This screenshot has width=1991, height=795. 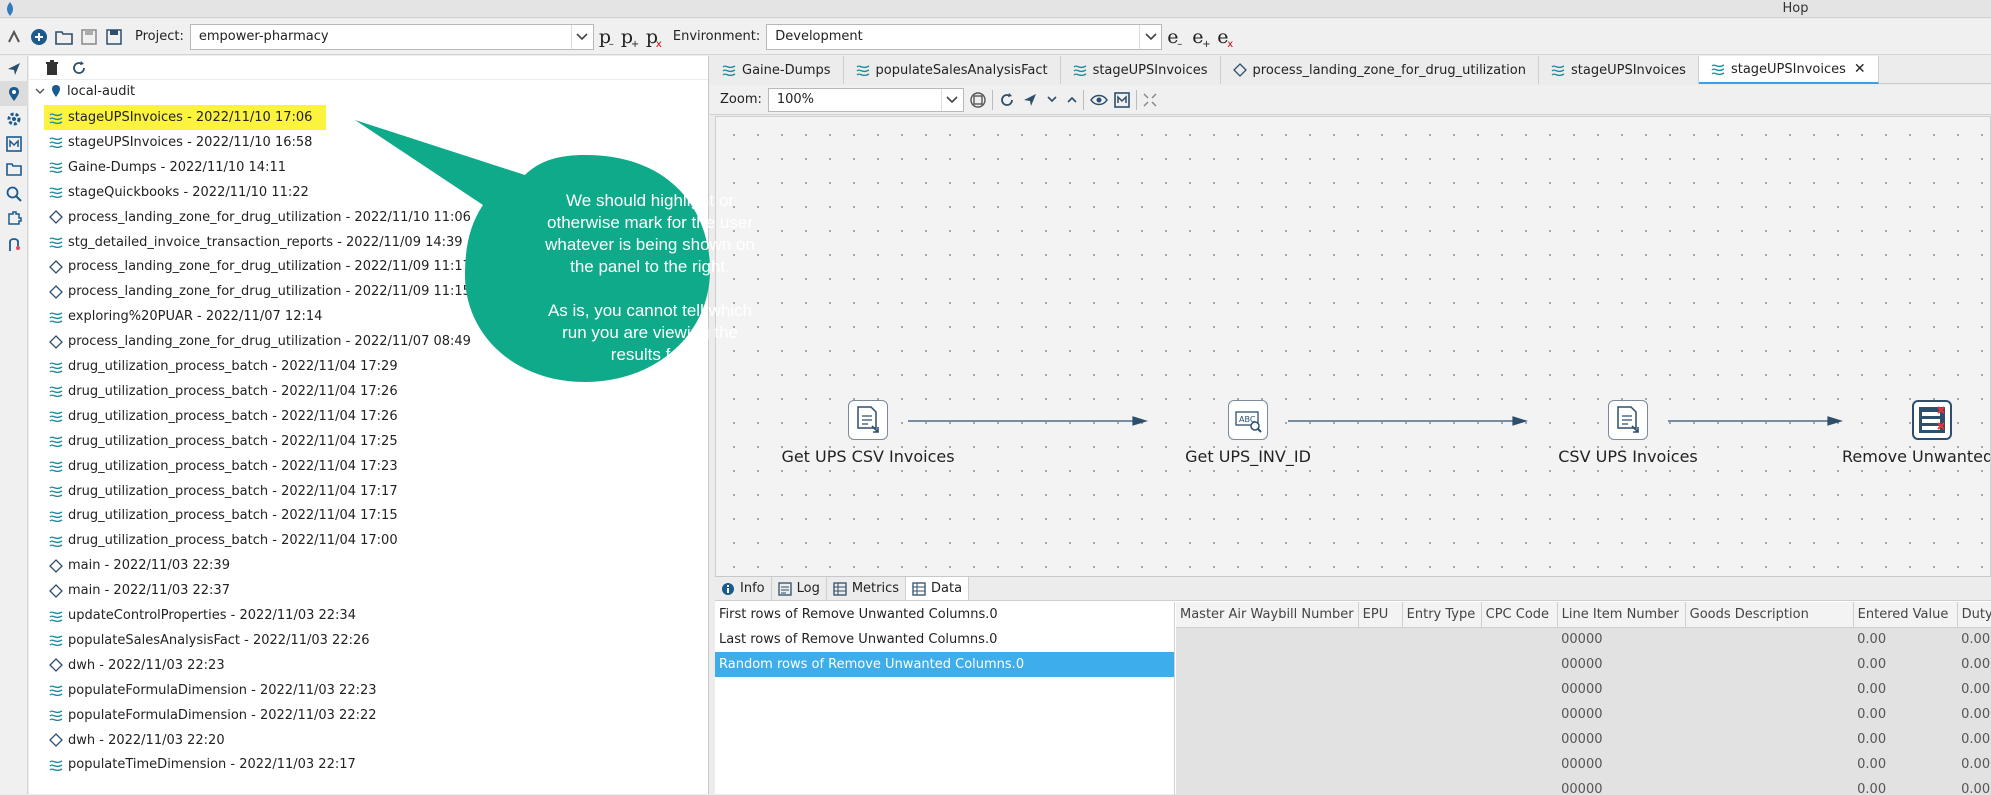 I want to click on zoom-fit-icon, so click(x=978, y=99).